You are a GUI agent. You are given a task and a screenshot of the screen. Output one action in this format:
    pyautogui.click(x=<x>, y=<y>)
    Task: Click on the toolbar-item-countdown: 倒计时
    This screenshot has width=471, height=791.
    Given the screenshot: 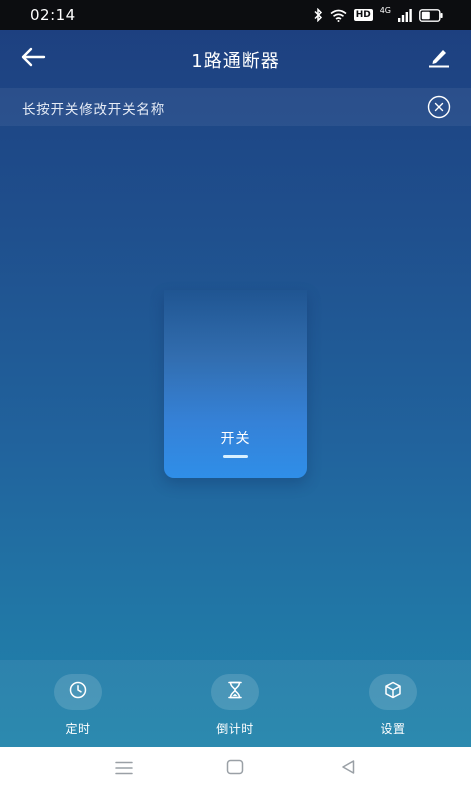 What is the action you would take?
    pyautogui.click(x=235, y=705)
    